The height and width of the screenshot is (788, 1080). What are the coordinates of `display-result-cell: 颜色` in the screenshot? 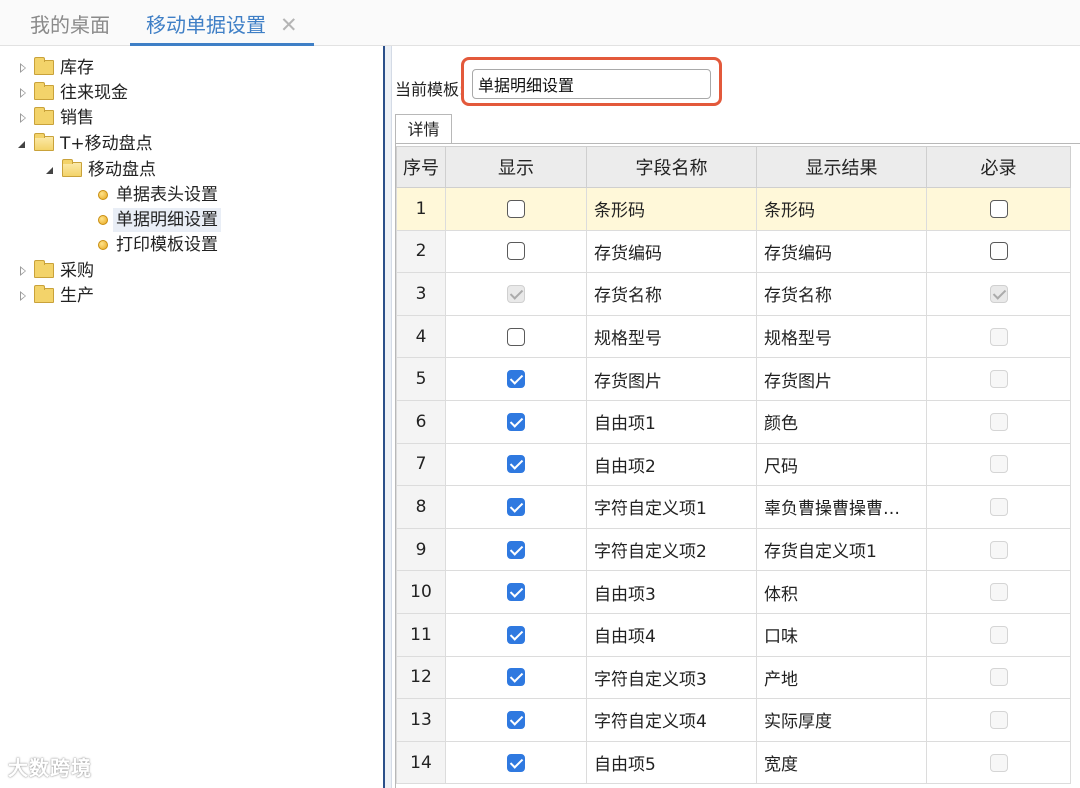 It's located at (841, 421).